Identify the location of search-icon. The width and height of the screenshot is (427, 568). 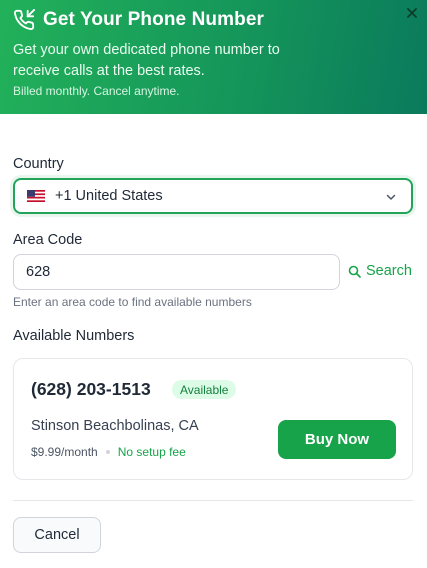
(354, 271).